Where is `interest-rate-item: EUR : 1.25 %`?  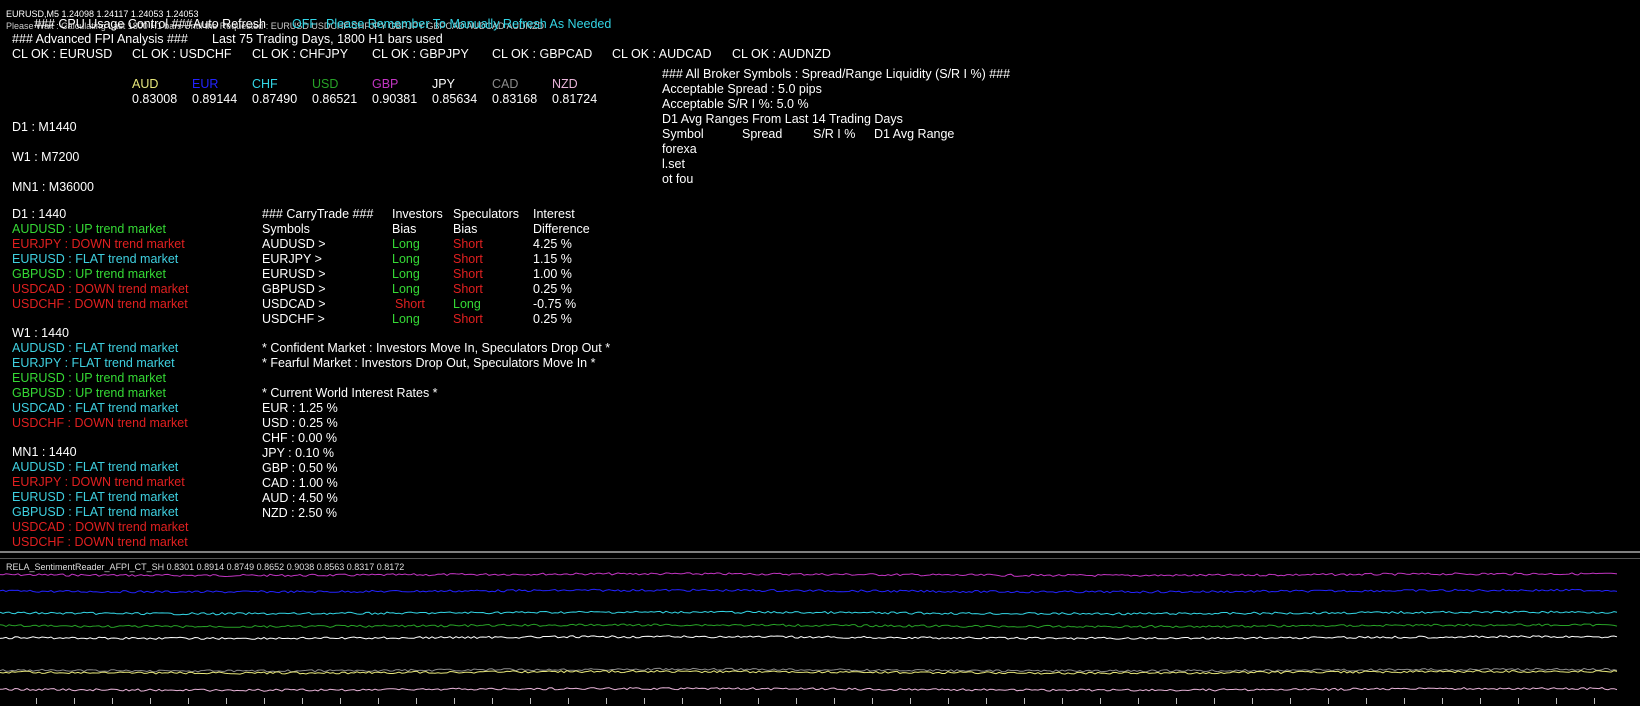
interest-rate-item: EUR : 1.25 % is located at coordinates (300, 408).